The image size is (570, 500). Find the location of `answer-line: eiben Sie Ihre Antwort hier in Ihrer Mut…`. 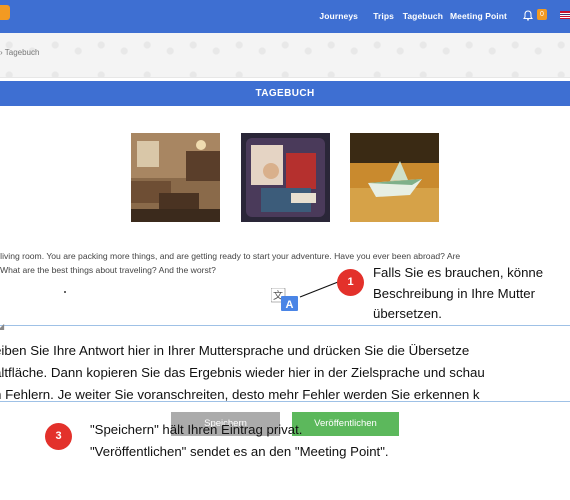

answer-line: eiben Sie Ihre Antwort hier in Ihrer Mut… is located at coordinates (235, 350).